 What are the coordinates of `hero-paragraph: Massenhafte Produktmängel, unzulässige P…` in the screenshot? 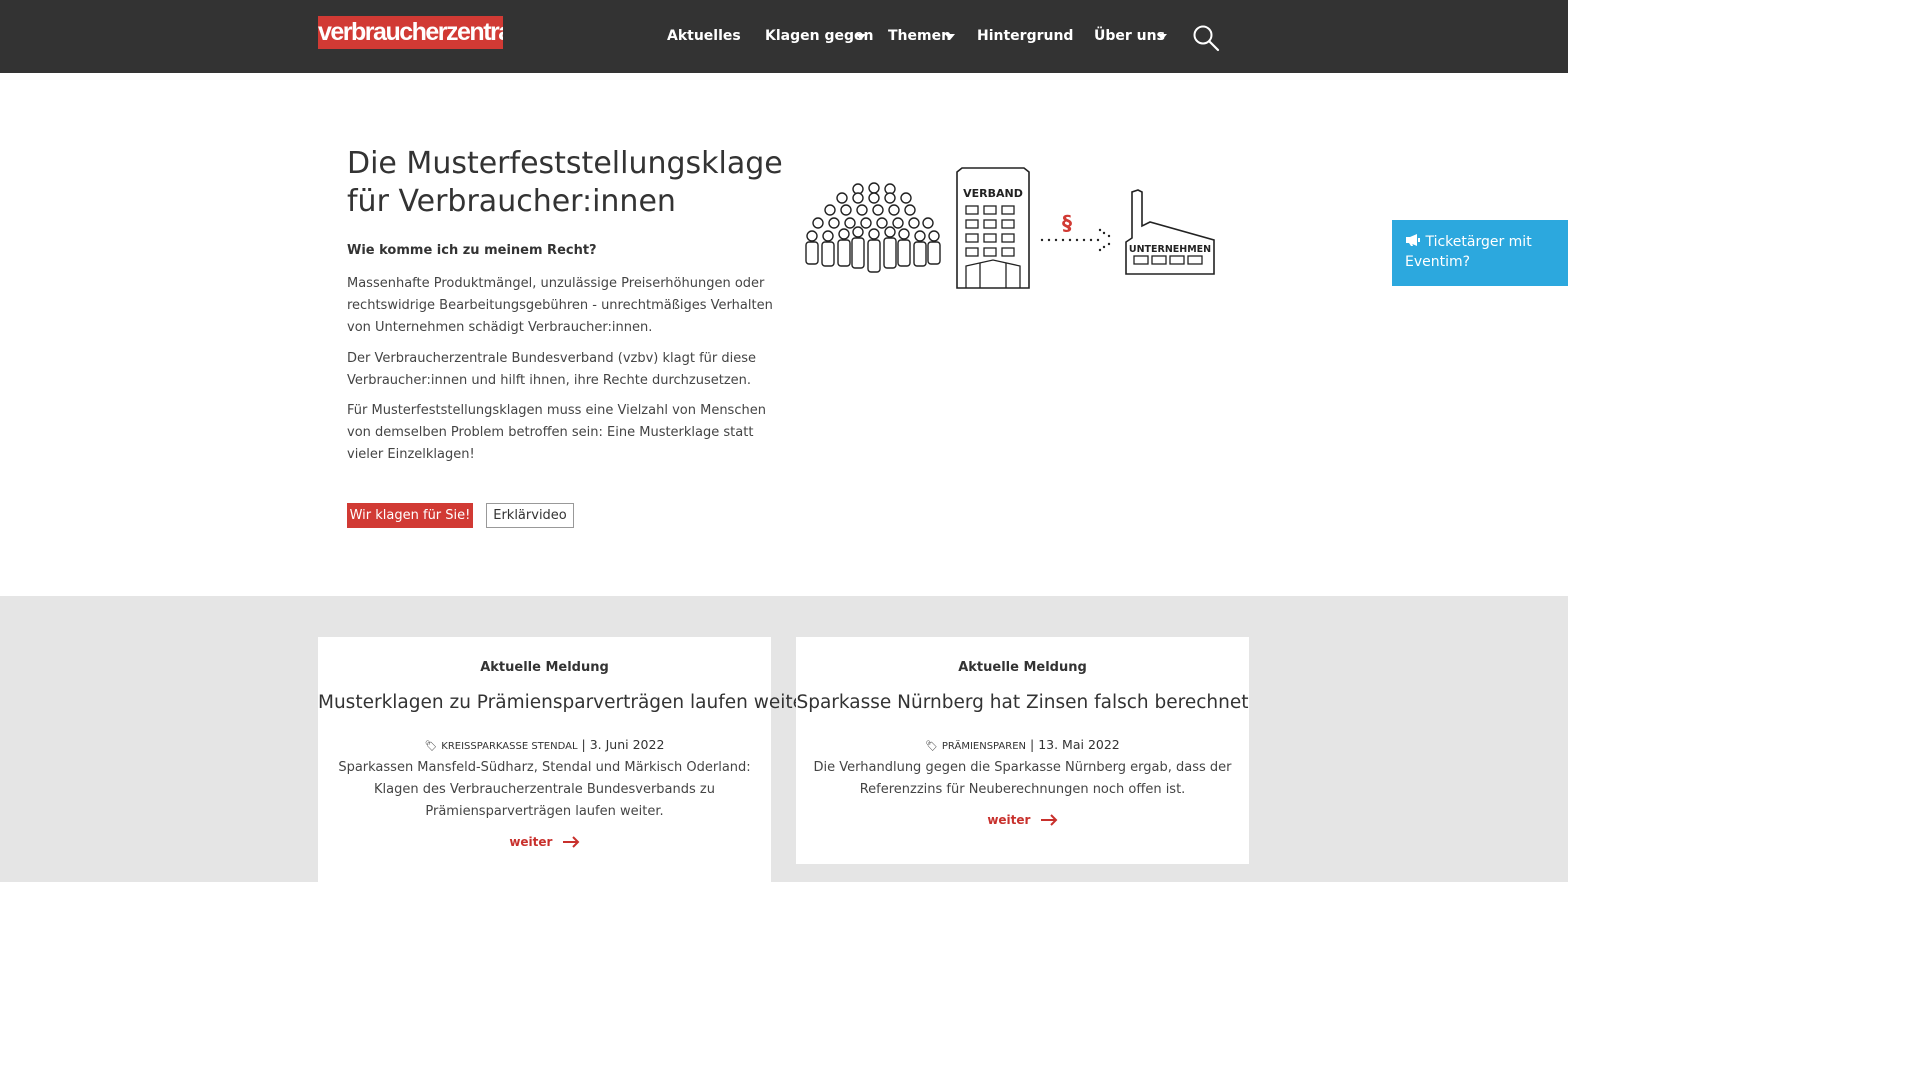 It's located at (560, 305).